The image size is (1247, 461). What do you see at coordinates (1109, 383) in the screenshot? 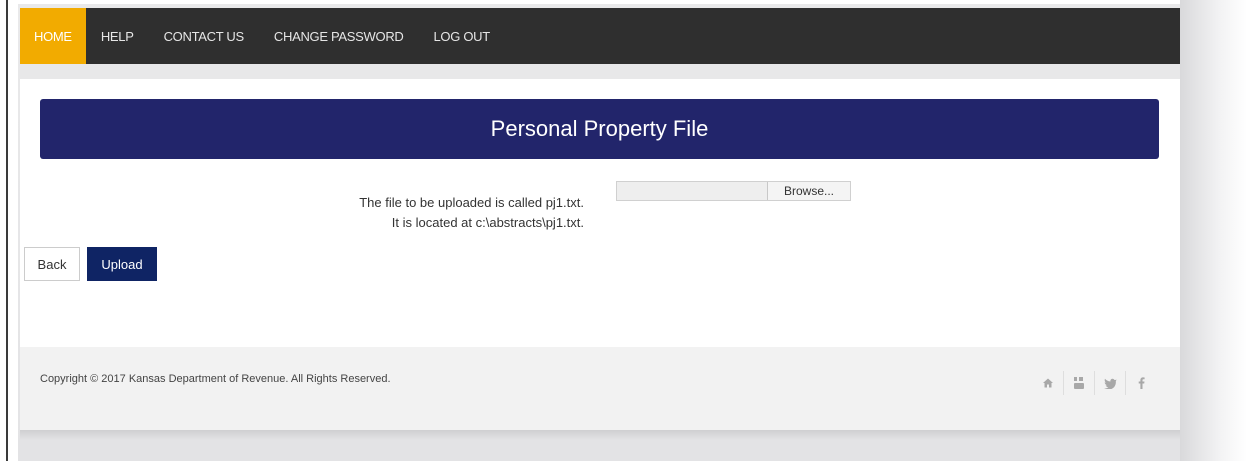
I see `twitter-icon` at bounding box center [1109, 383].